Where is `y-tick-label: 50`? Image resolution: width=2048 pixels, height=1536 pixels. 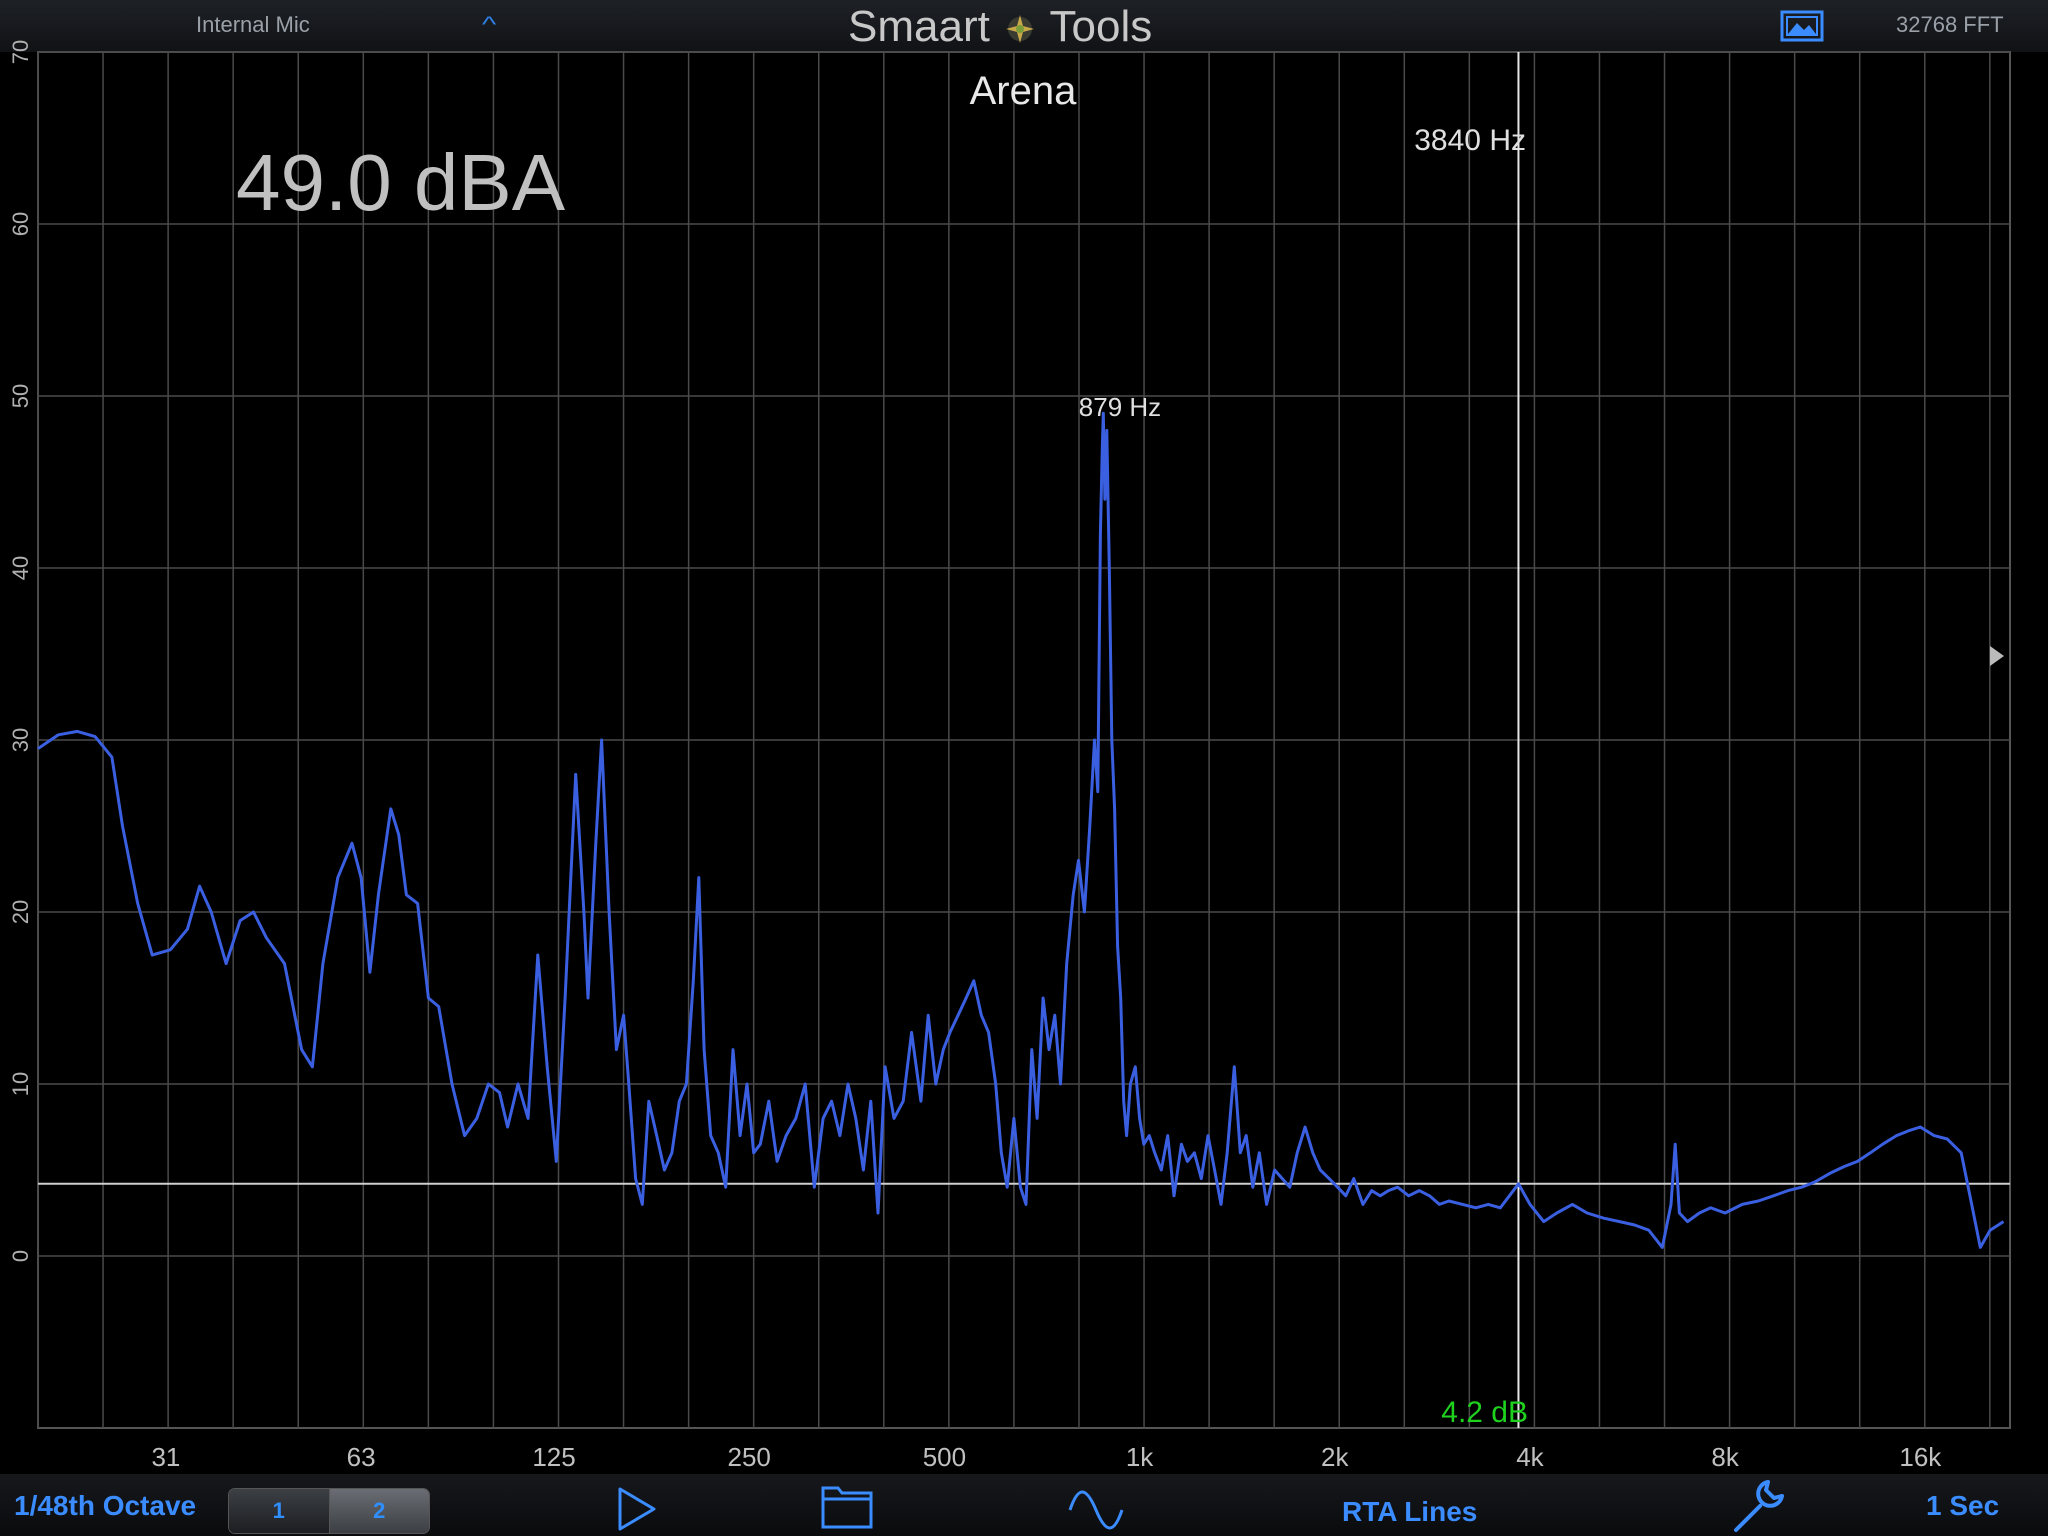 y-tick-label: 50 is located at coordinates (20, 396).